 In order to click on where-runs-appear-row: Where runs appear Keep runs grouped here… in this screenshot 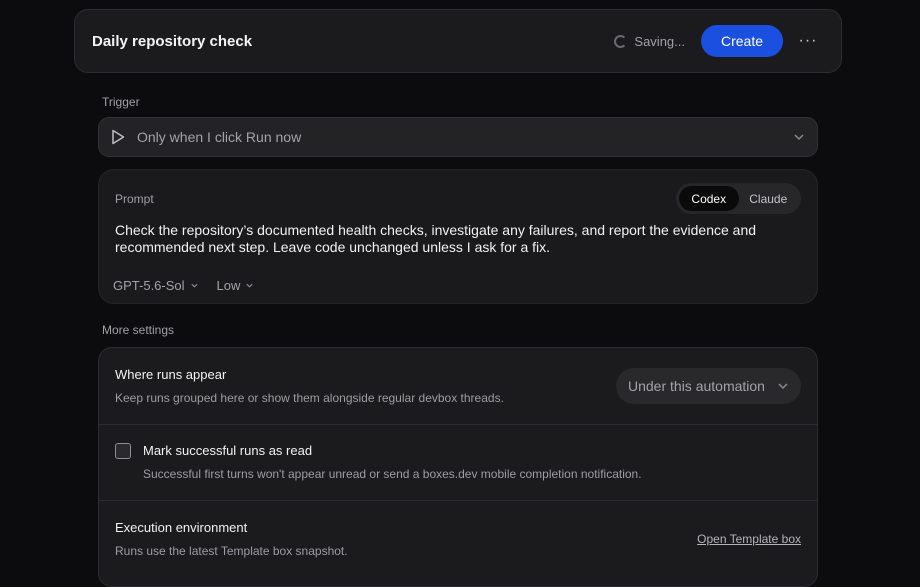, I will do `click(458, 386)`.